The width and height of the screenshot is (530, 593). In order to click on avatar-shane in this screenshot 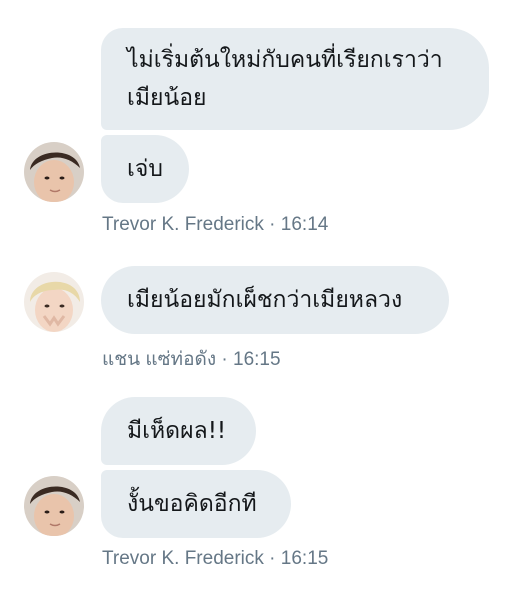, I will do `click(54, 302)`.